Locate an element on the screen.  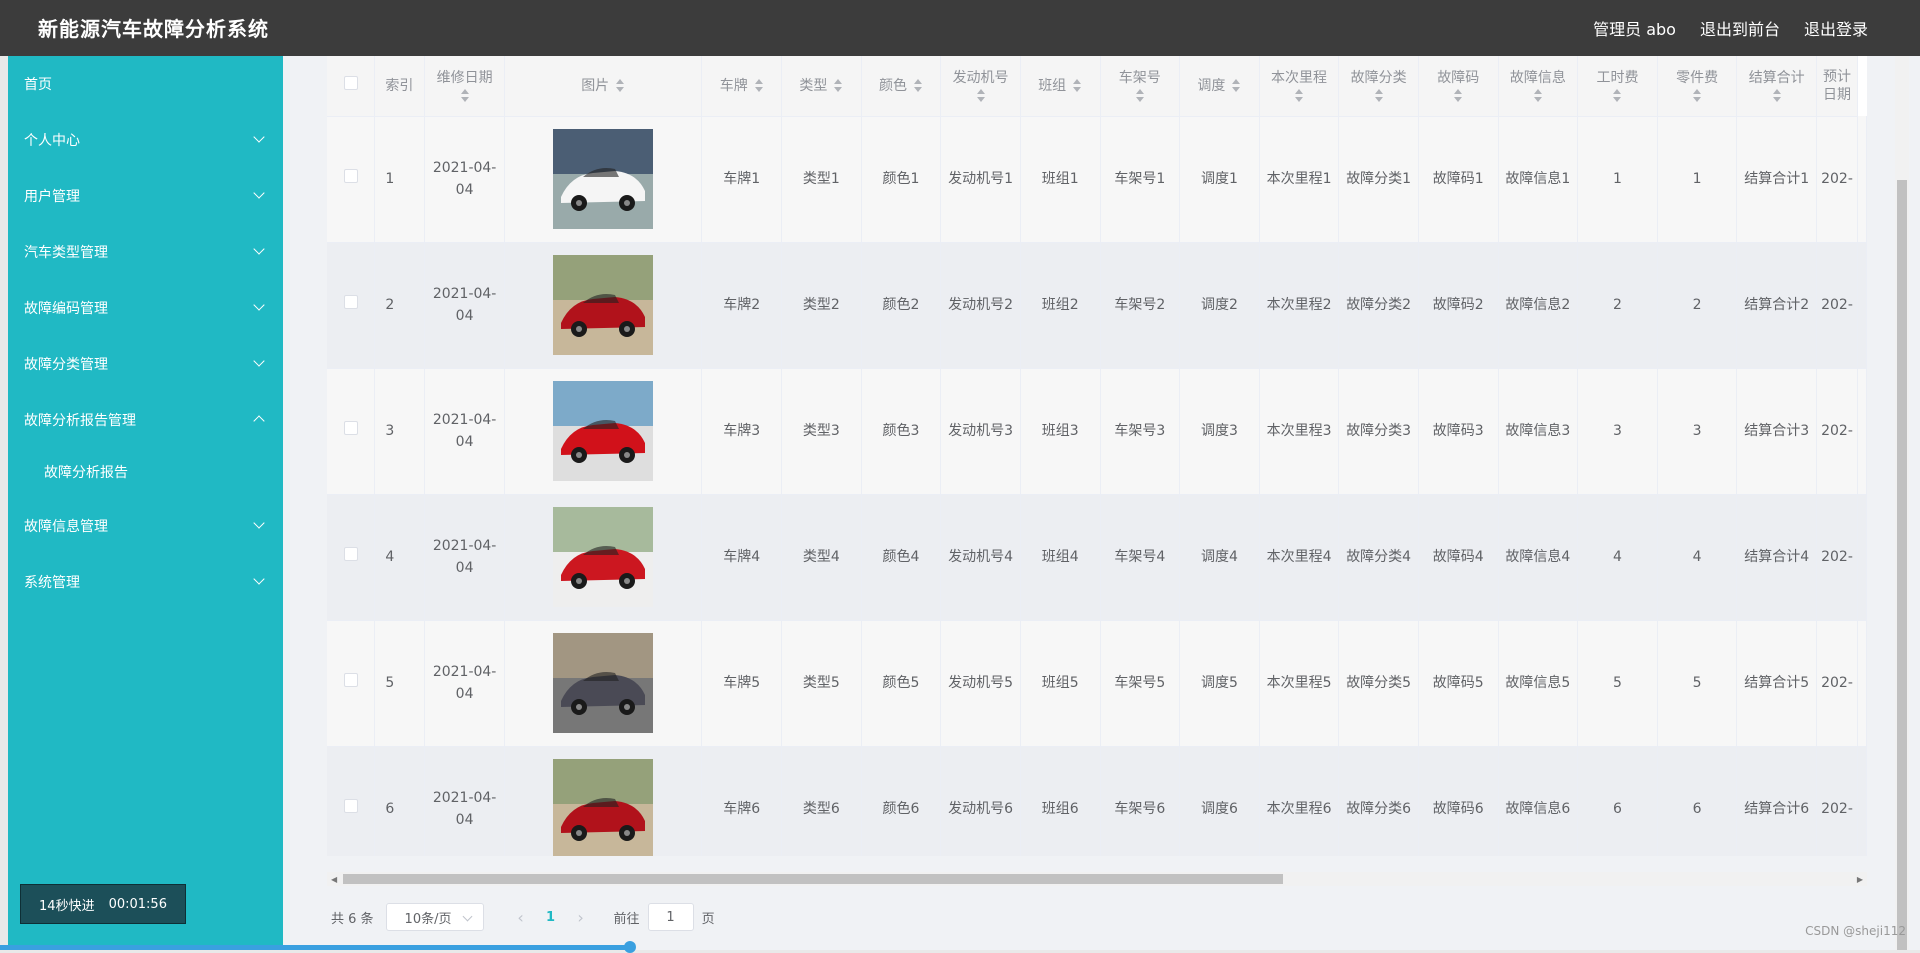
column-header-frame: 车架号 is located at coordinates (1140, 86).